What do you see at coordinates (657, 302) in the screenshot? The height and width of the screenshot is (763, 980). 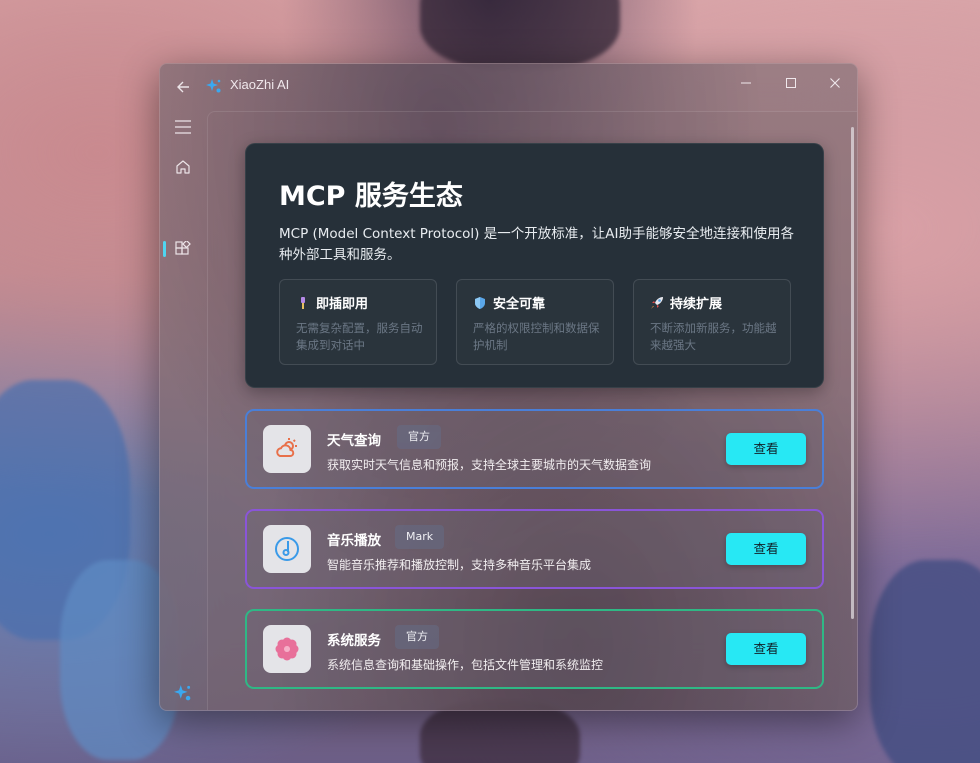 I see `rocket-icon` at bounding box center [657, 302].